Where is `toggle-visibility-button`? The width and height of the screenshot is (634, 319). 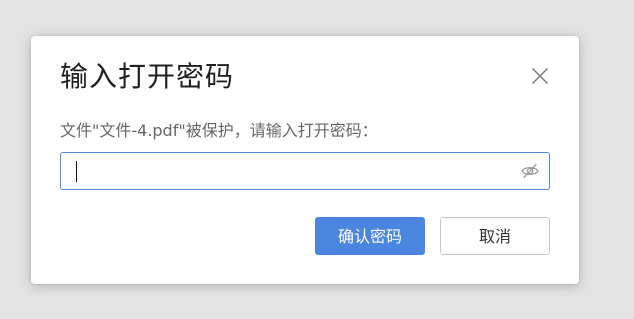
toggle-visibility-button is located at coordinates (530, 171).